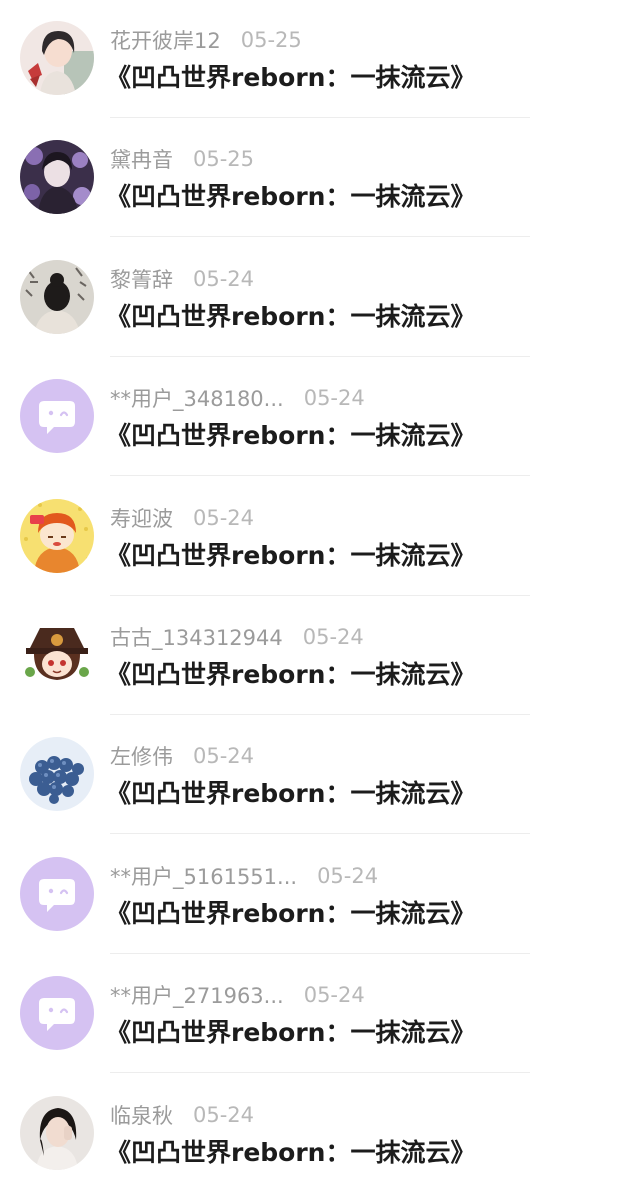 This screenshot has width=640, height=1183. Describe the element at coordinates (141, 756) in the screenshot. I see `username: 左修伟` at that location.